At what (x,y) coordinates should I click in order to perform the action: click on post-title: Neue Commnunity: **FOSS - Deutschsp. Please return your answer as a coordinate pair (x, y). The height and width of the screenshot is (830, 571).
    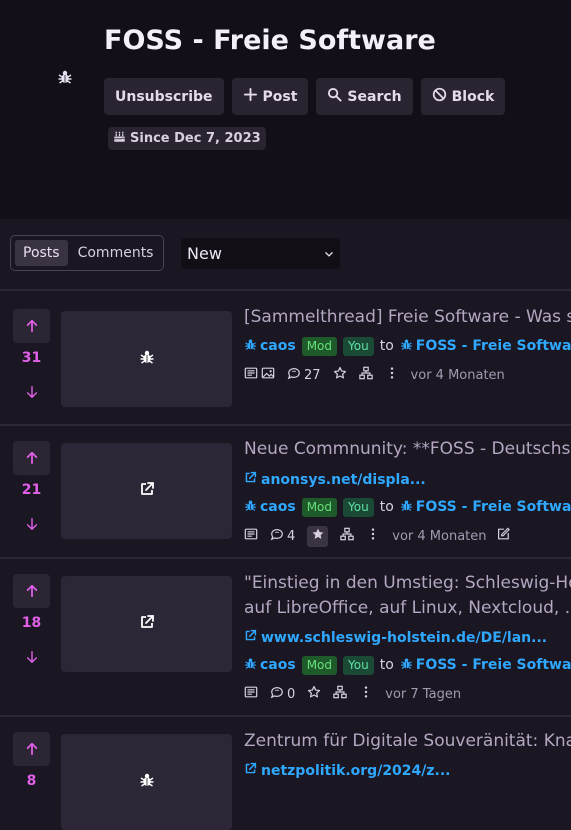
    Looking at the image, I should click on (407, 449).